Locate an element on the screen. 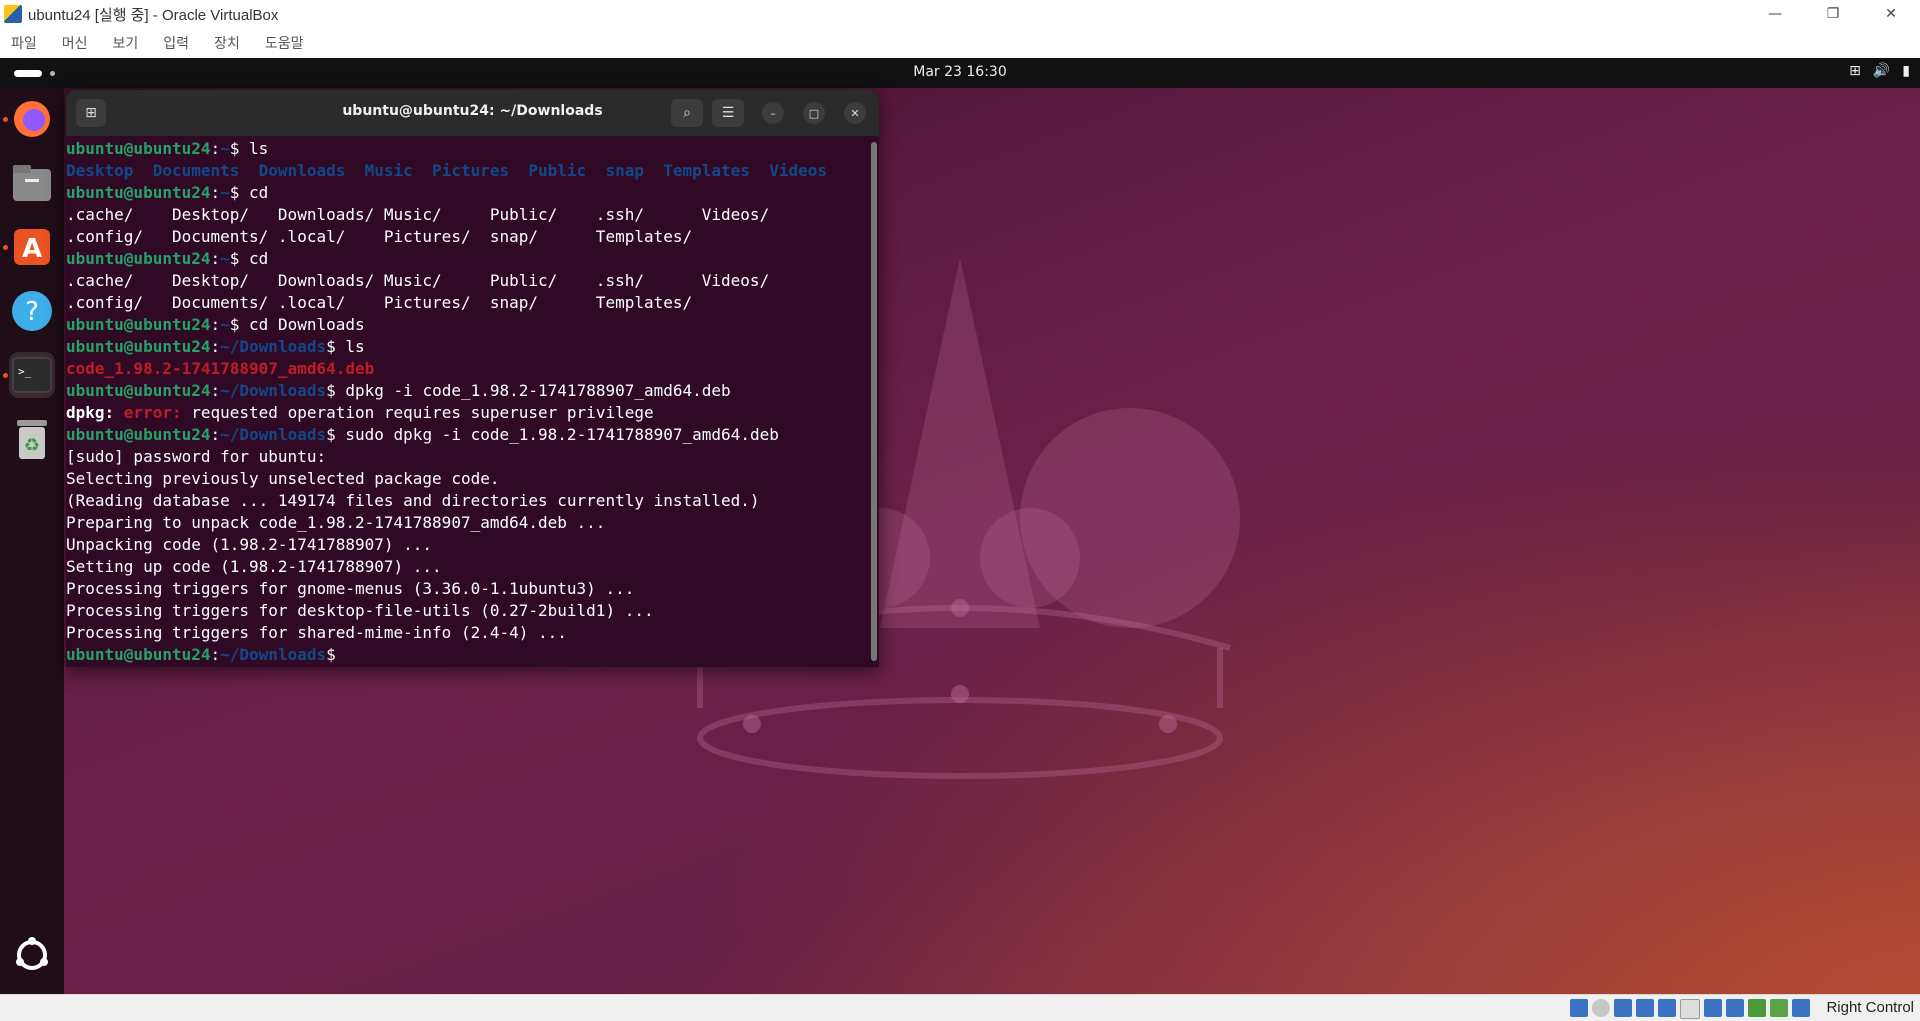 This screenshot has height=1021, width=1920. terminal-text-segment: [sudo] password for ubuntu: is located at coordinates (196, 456).